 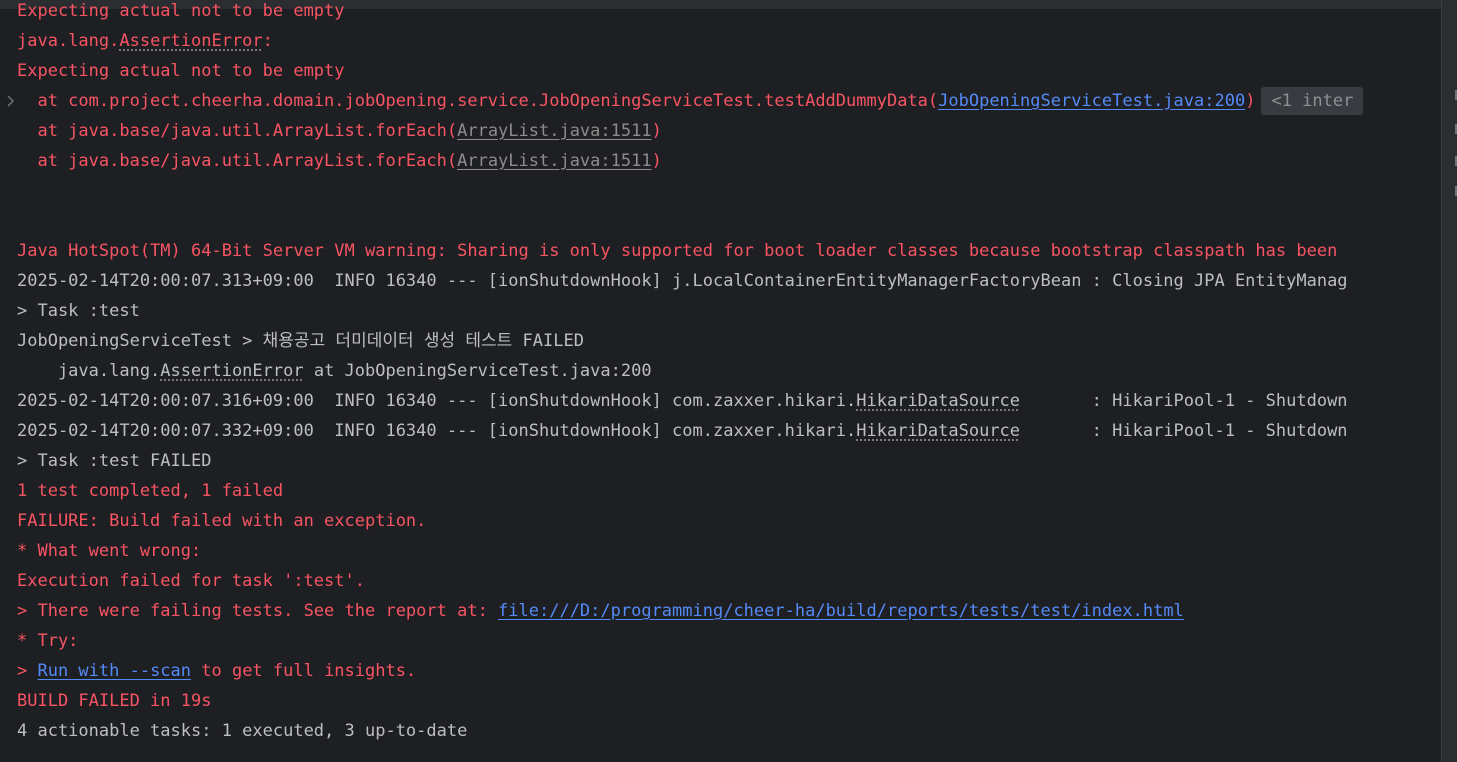 I want to click on source-link-test-file: JobOpeningServiceTest.java:200, so click(x=1091, y=101).